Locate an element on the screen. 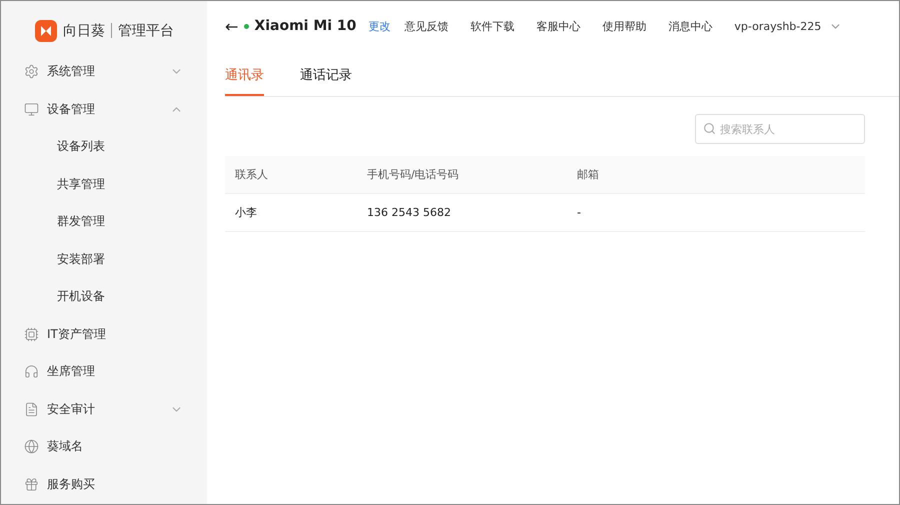 This screenshot has width=900, height=505. tab: 通话记录 is located at coordinates (326, 81).